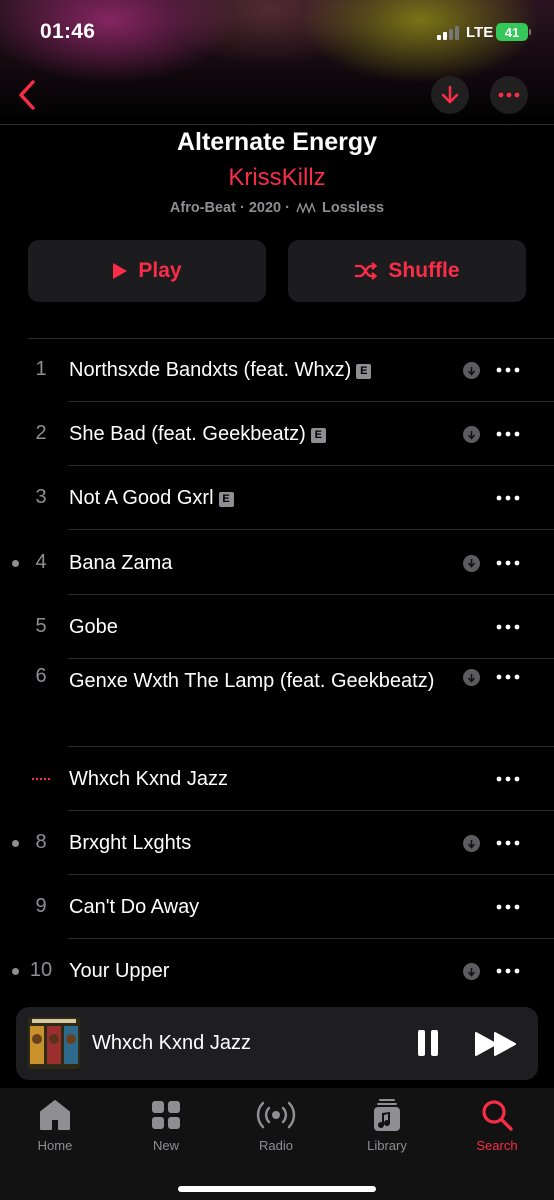 Image resolution: width=554 pixels, height=1200 pixels. What do you see at coordinates (277, 142) in the screenshot?
I see `album-title: Alternate Energy` at bounding box center [277, 142].